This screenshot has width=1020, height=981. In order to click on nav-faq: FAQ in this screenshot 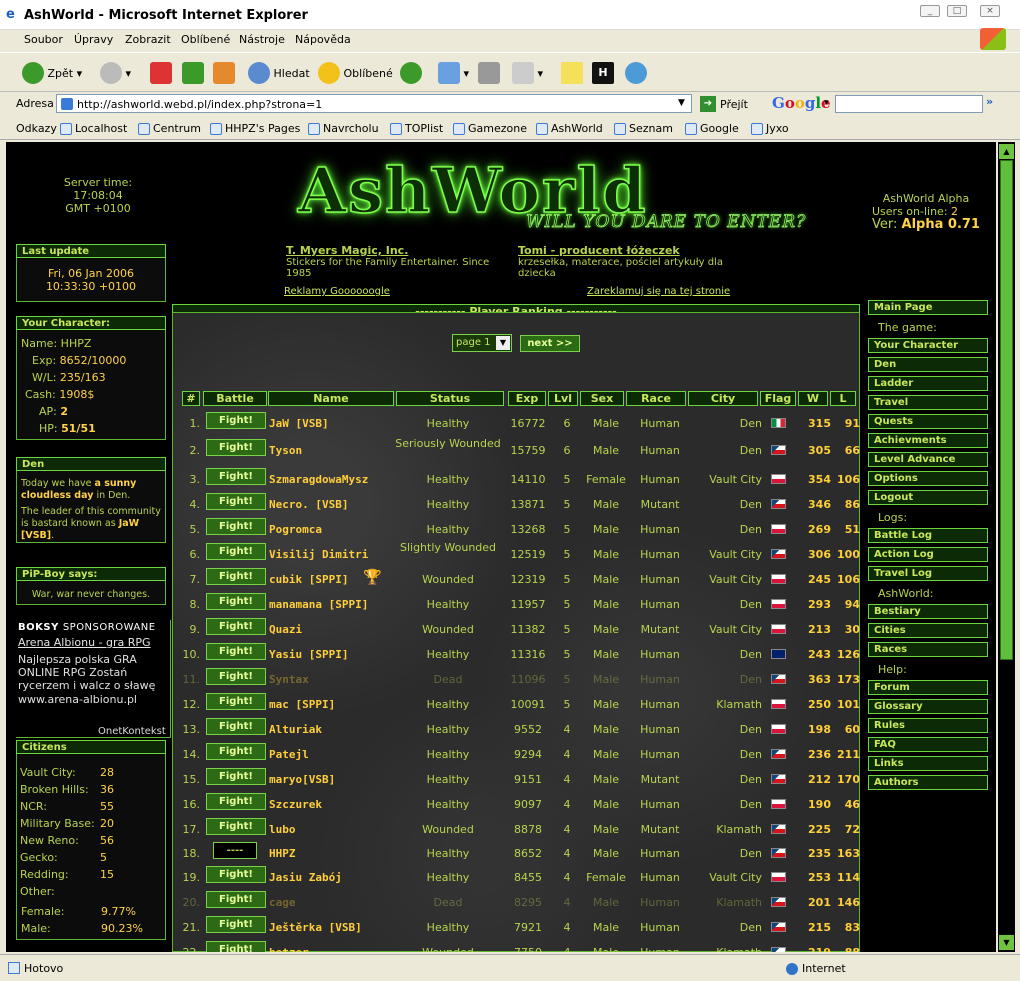, I will do `click(928, 744)`.